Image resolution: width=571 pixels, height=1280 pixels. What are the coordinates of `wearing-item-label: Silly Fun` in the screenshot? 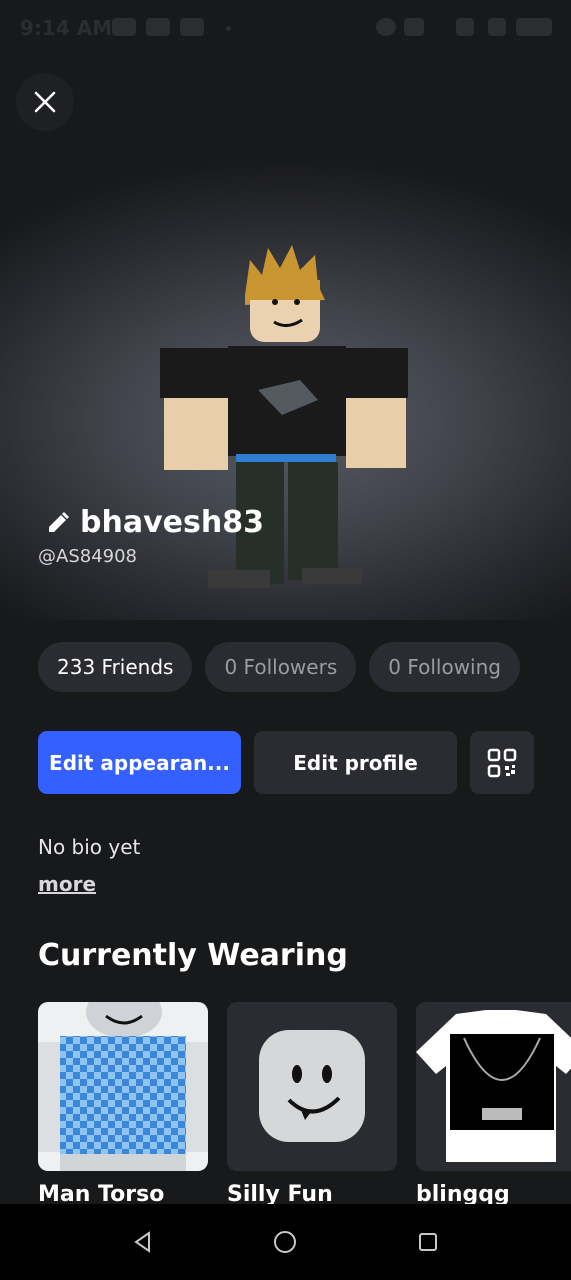 It's located at (280, 1193).